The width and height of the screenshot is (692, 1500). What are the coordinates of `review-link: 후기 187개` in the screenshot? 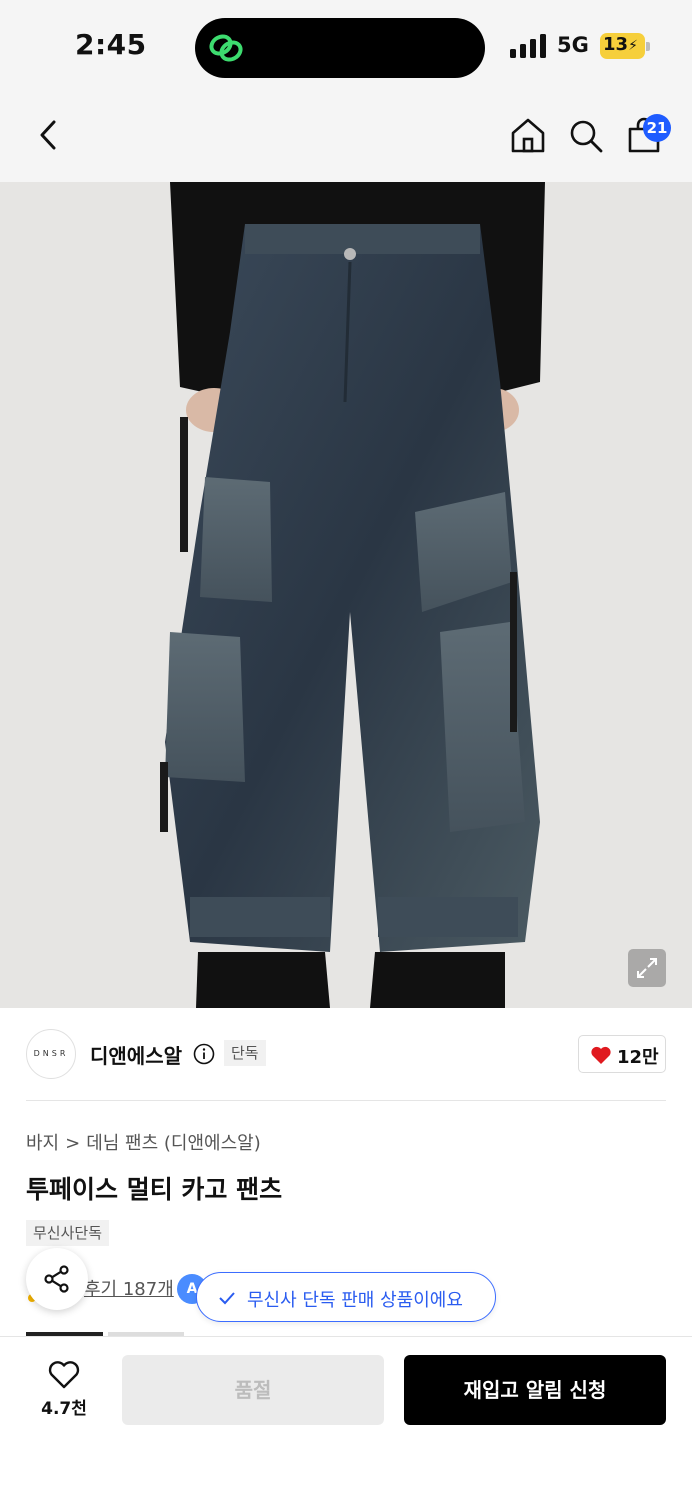 It's located at (129, 1288).